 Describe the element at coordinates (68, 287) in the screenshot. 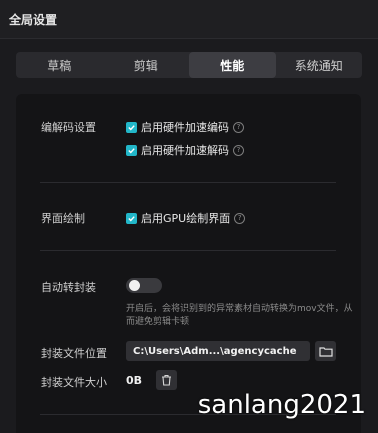

I see `auto-wrap-label: 自动转封装` at that location.